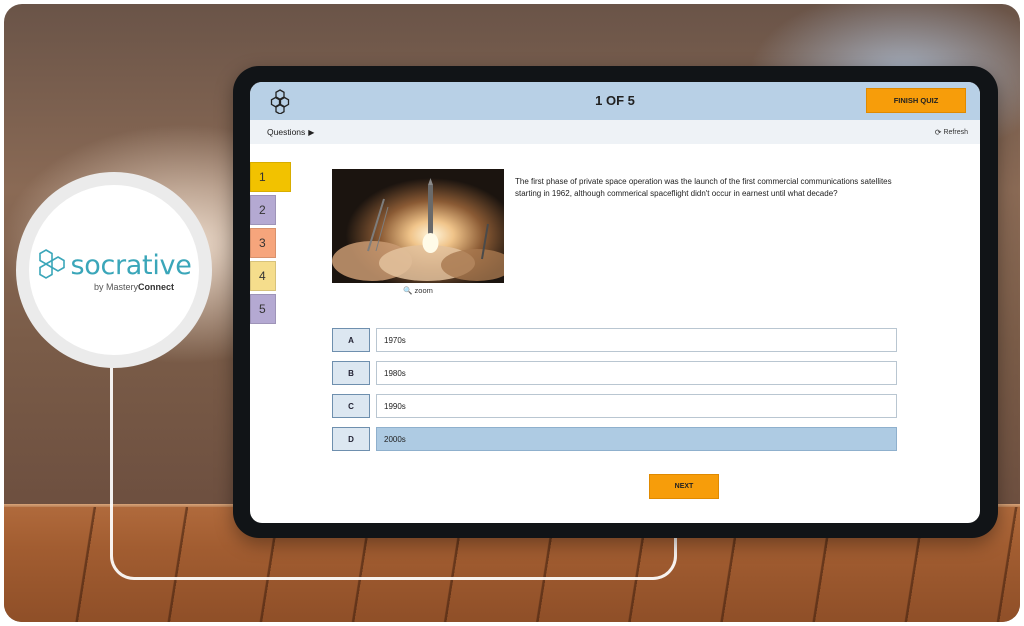 Image resolution: width=1024 pixels, height=626 pixels. Describe the element at coordinates (418, 226) in the screenshot. I see `question-image` at that location.